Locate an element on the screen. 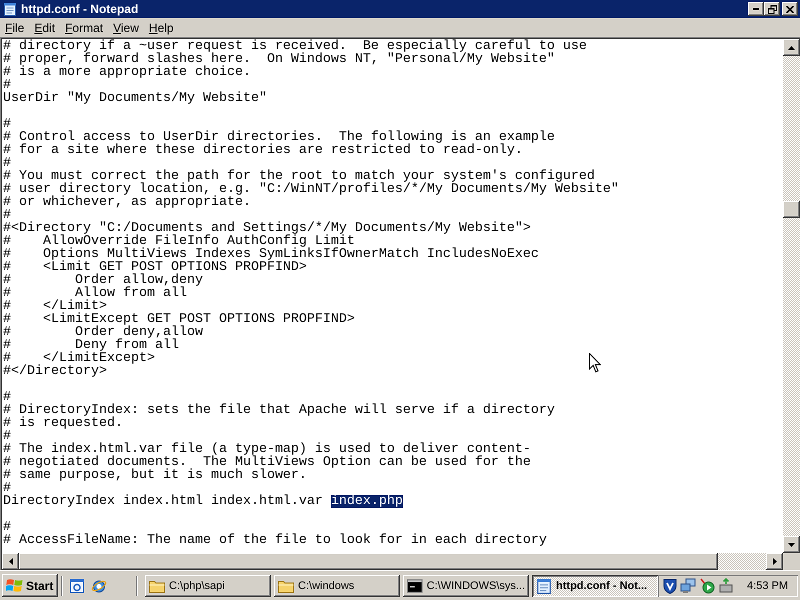  close-button is located at coordinates (790, 9).